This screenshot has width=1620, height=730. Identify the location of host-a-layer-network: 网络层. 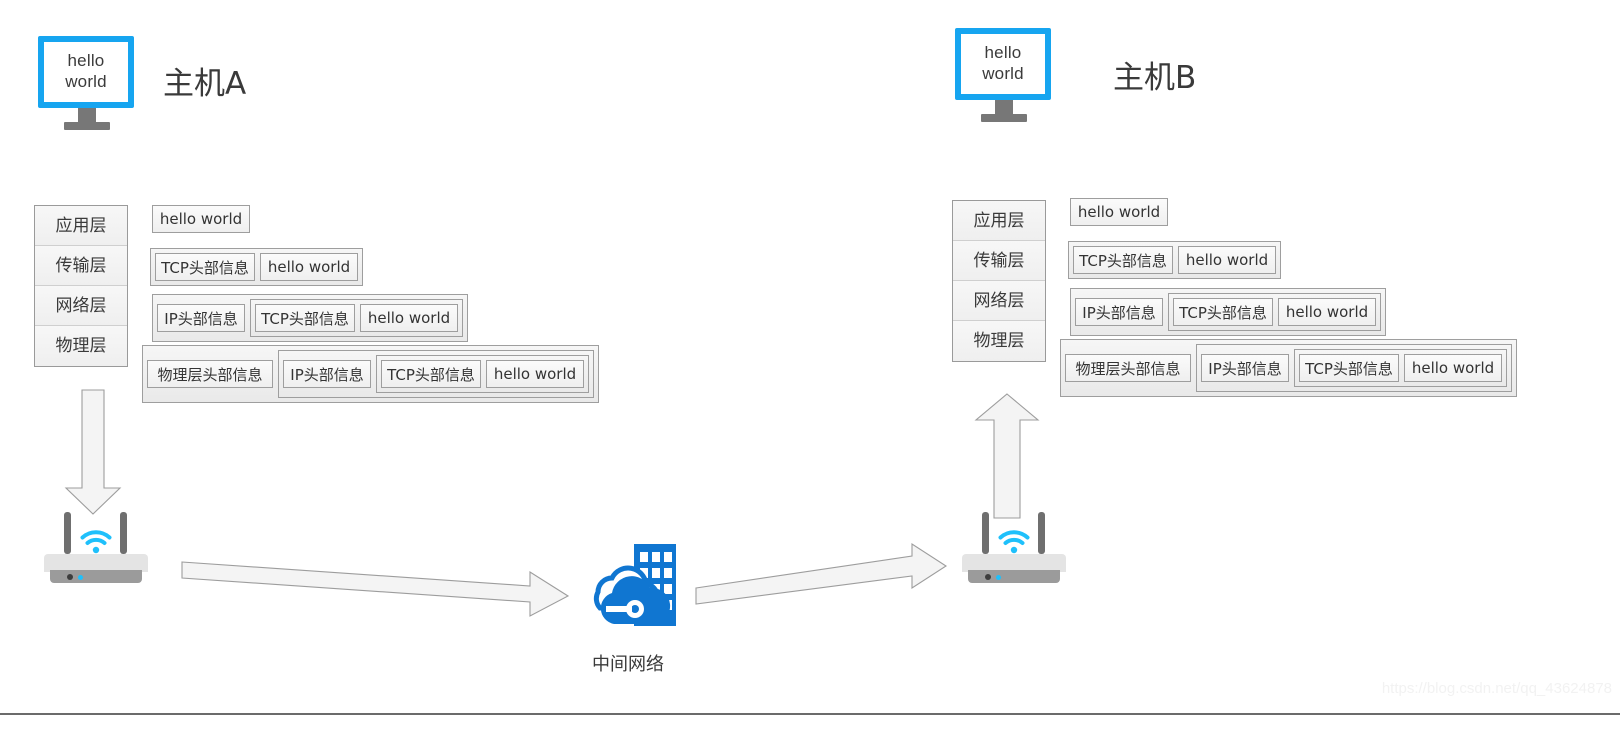
(81, 306).